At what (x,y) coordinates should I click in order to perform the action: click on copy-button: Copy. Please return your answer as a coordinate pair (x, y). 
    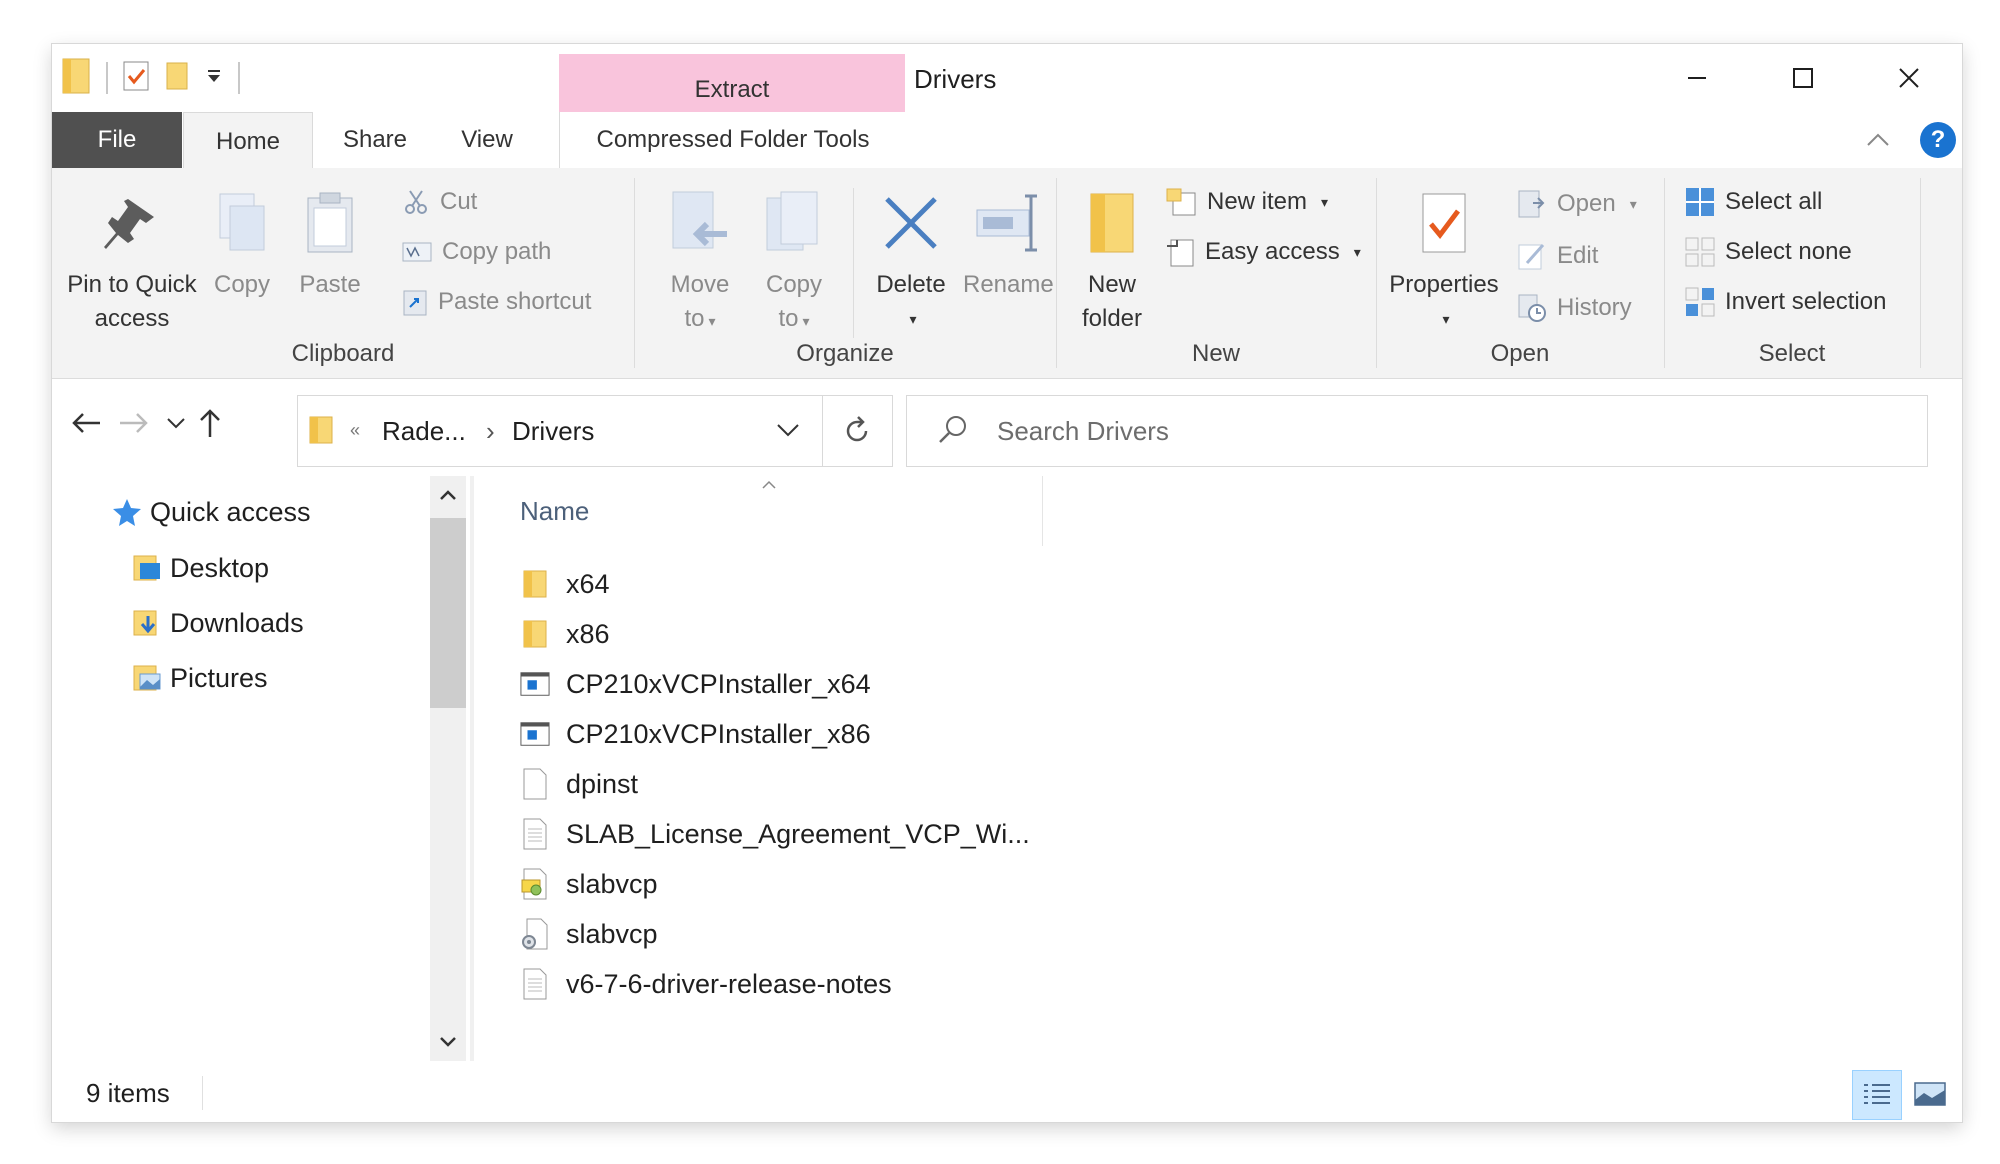
    Looking at the image, I should click on (242, 240).